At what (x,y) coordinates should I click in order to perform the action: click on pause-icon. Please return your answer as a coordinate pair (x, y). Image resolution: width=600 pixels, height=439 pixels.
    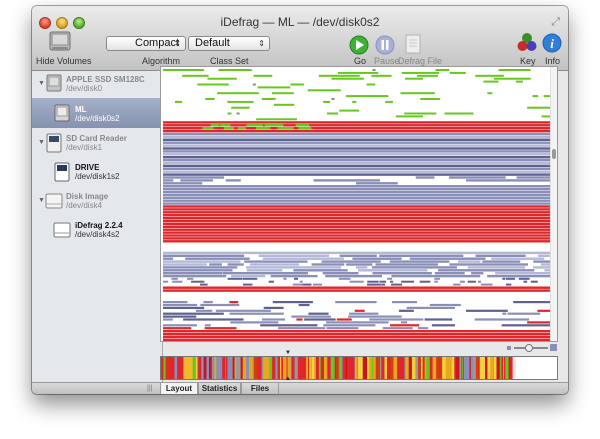
    Looking at the image, I should click on (385, 45).